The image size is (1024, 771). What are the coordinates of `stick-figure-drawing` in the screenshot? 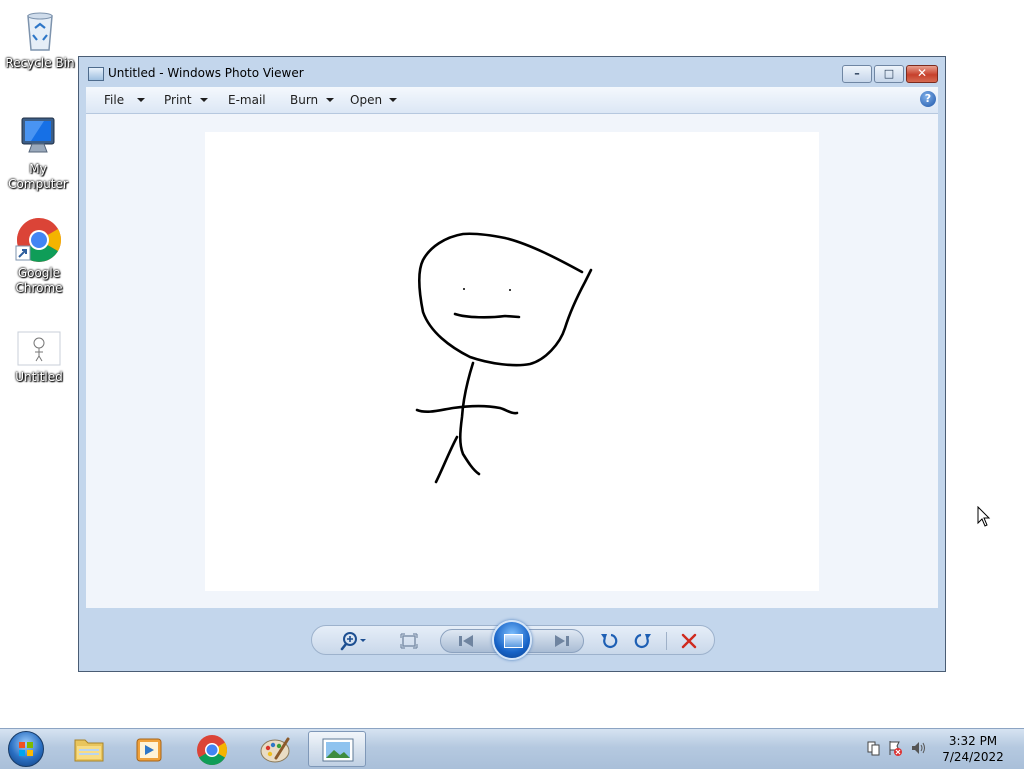 It's located at (504, 358).